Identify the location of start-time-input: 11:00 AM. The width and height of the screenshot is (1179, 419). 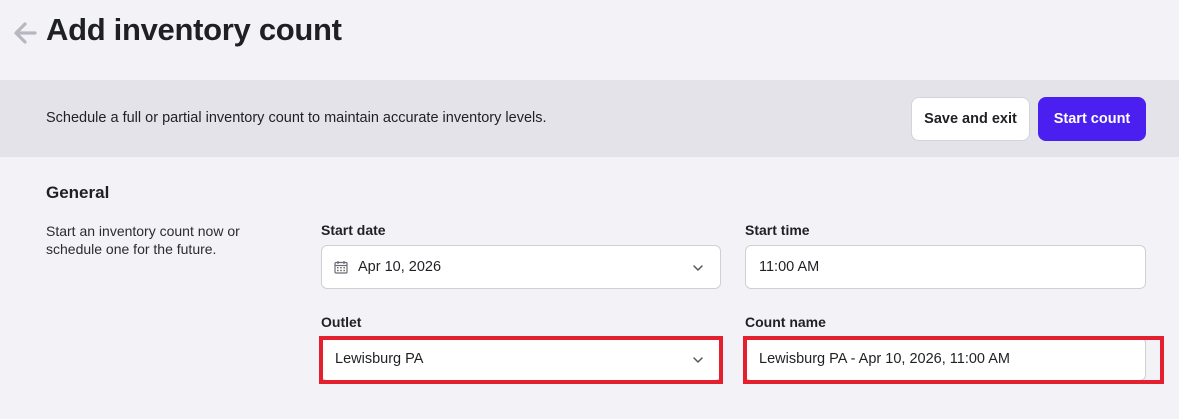
(945, 267).